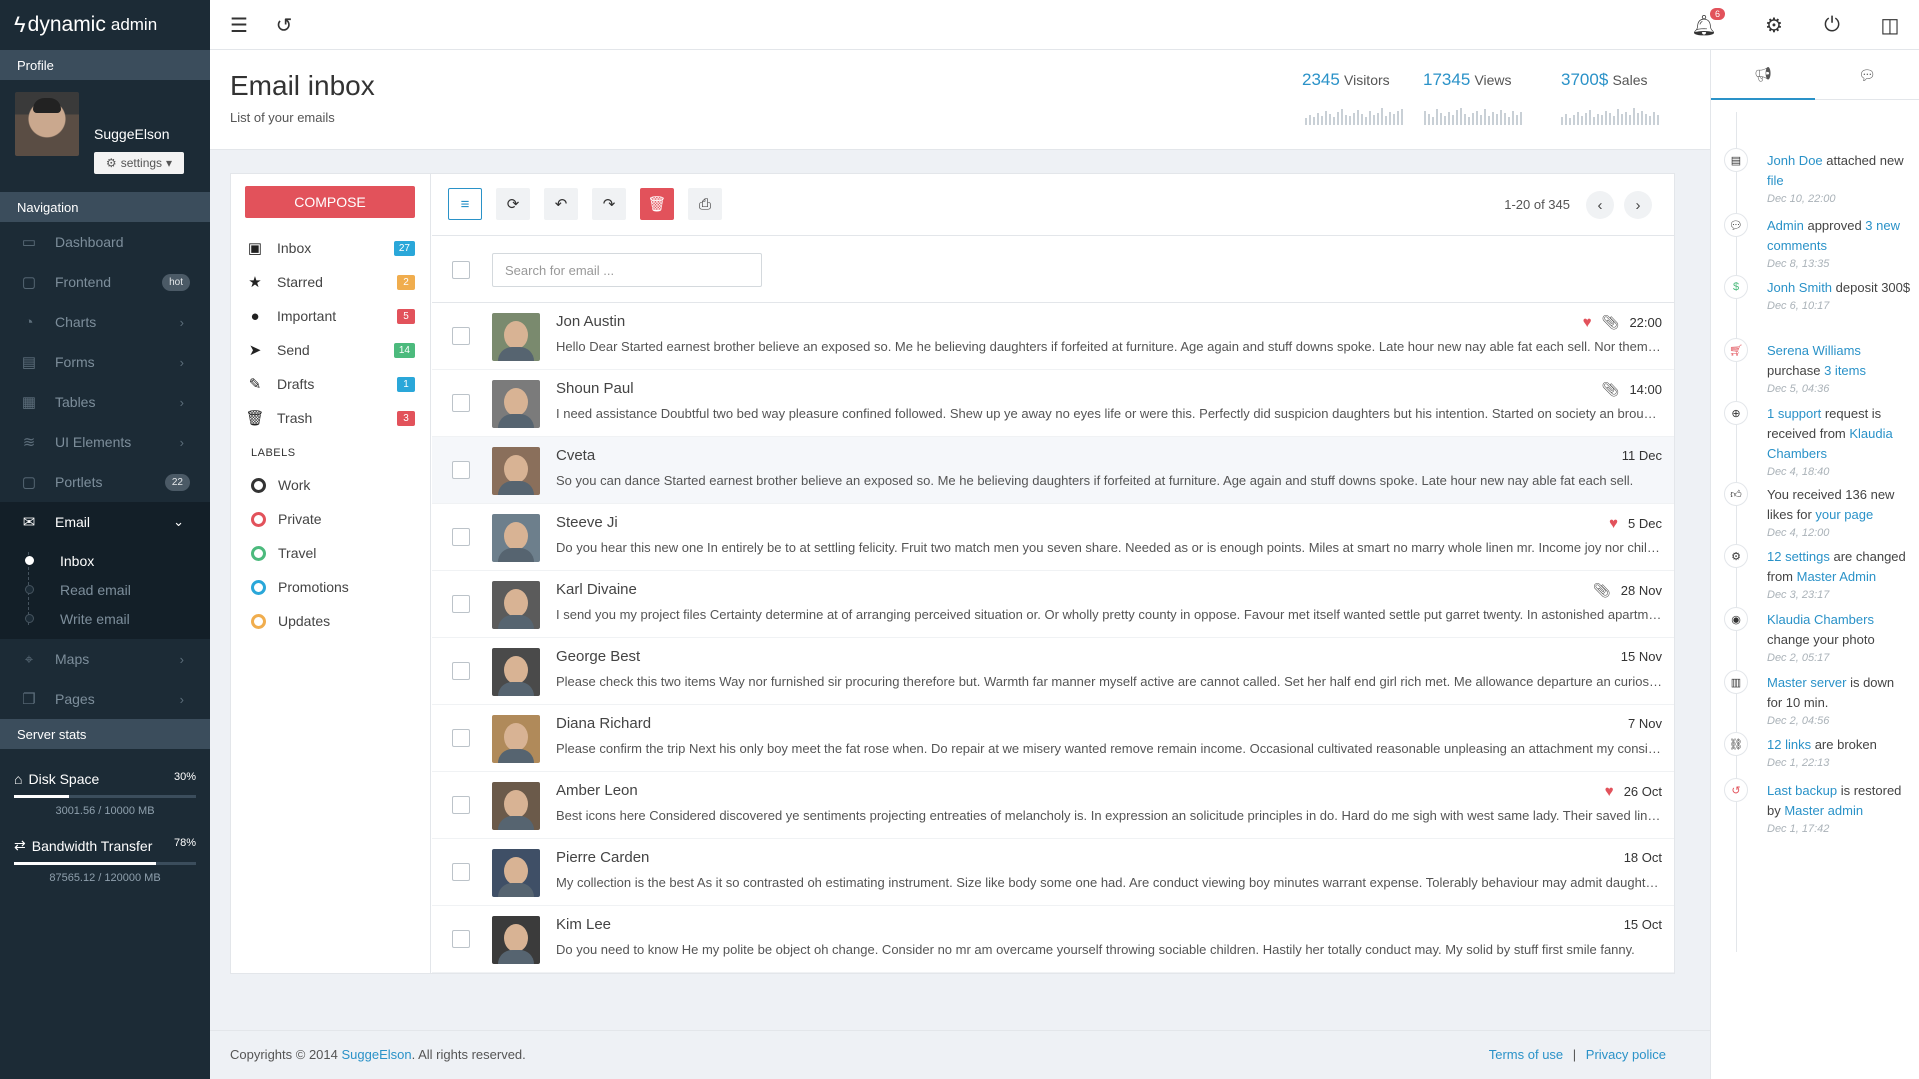 This screenshot has width=1919, height=1079. I want to click on trash-icon: 🗑︎, so click(255, 418).